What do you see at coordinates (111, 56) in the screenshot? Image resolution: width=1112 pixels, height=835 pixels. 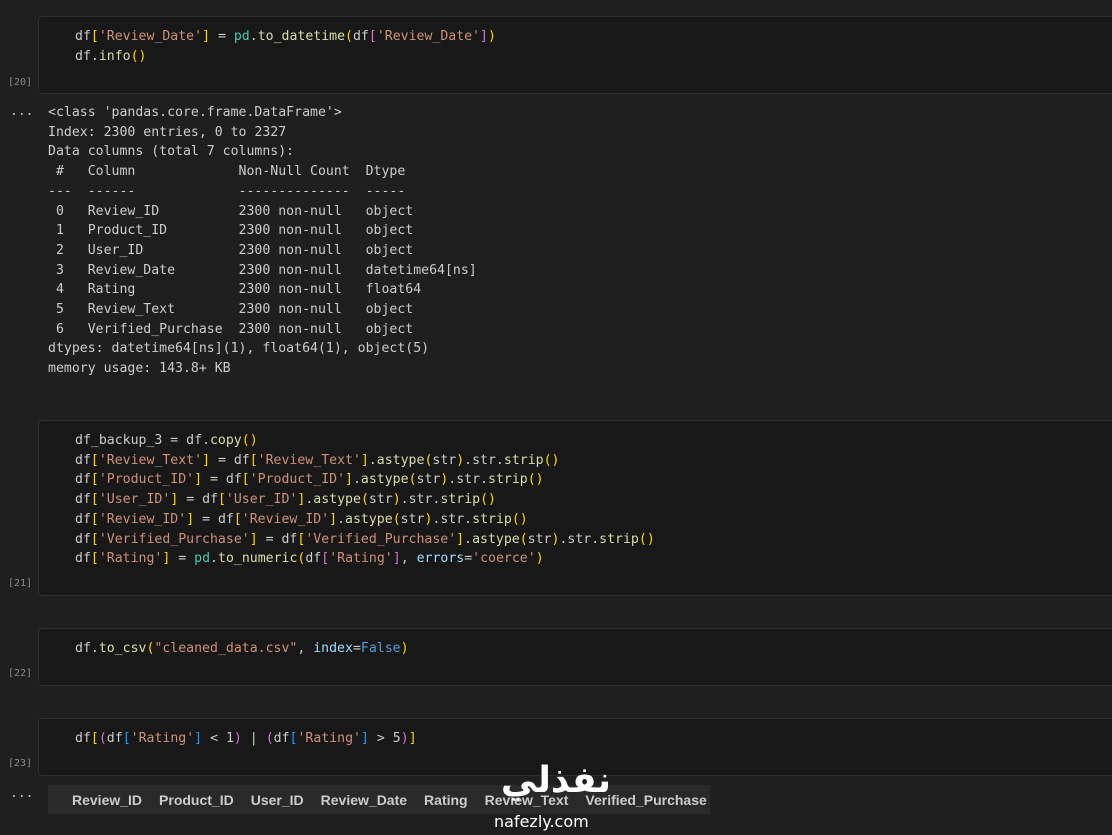 I see `code-line: df.info()` at bounding box center [111, 56].